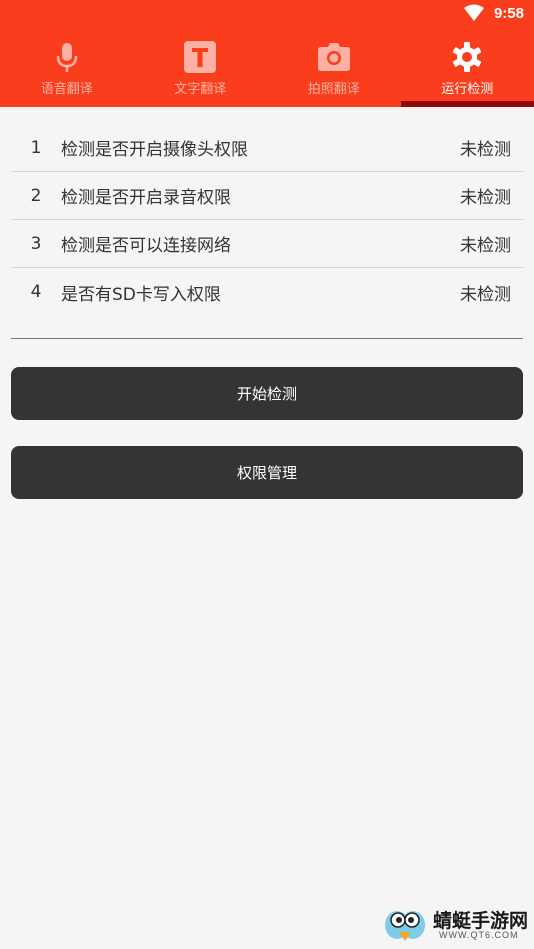 This screenshot has height=949, width=534. I want to click on tab-label: 运行检测, so click(467, 89).